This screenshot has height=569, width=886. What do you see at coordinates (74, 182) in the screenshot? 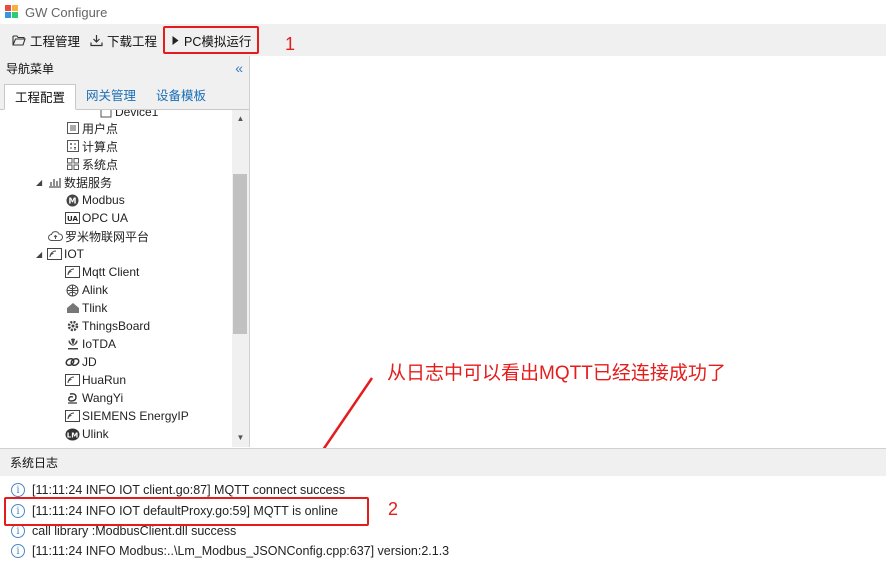
I see `tree-item-data-service: ◢ 数据服务` at bounding box center [74, 182].